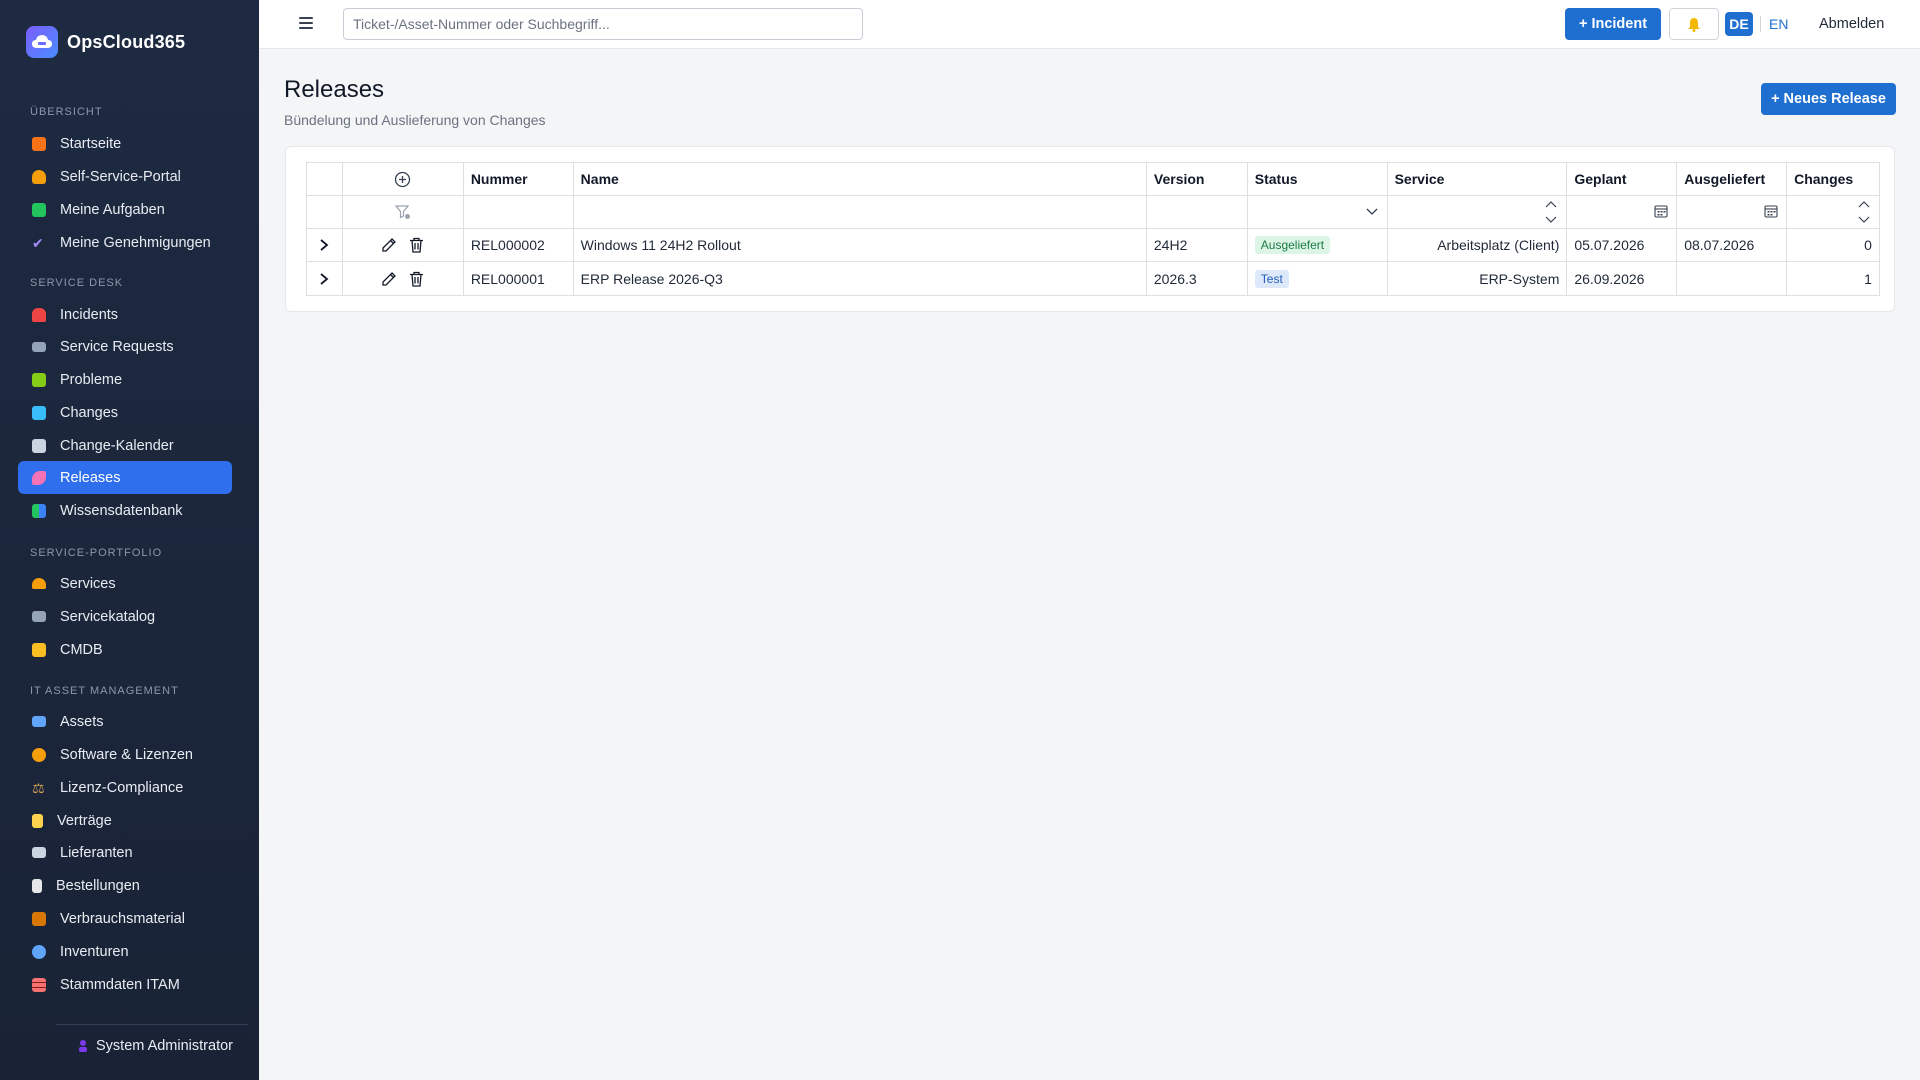  Describe the element at coordinates (325, 212) in the screenshot. I see `filter-expand-cell` at that location.